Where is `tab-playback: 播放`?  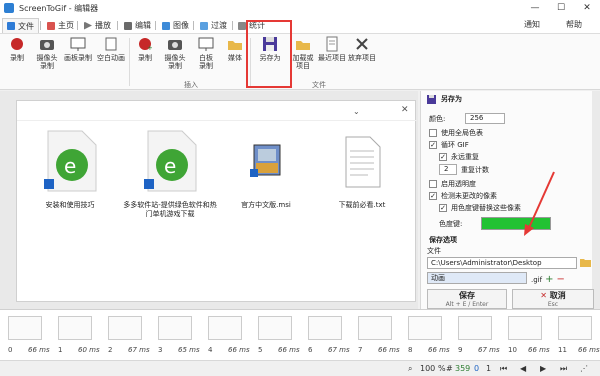
tab-playback: 播放 is located at coordinates (97, 25).